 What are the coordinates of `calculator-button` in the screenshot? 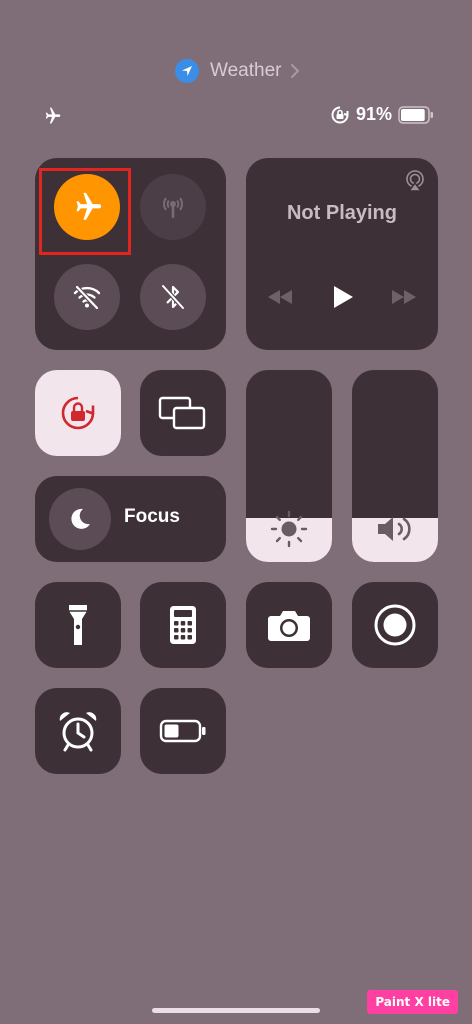 It's located at (183, 625).